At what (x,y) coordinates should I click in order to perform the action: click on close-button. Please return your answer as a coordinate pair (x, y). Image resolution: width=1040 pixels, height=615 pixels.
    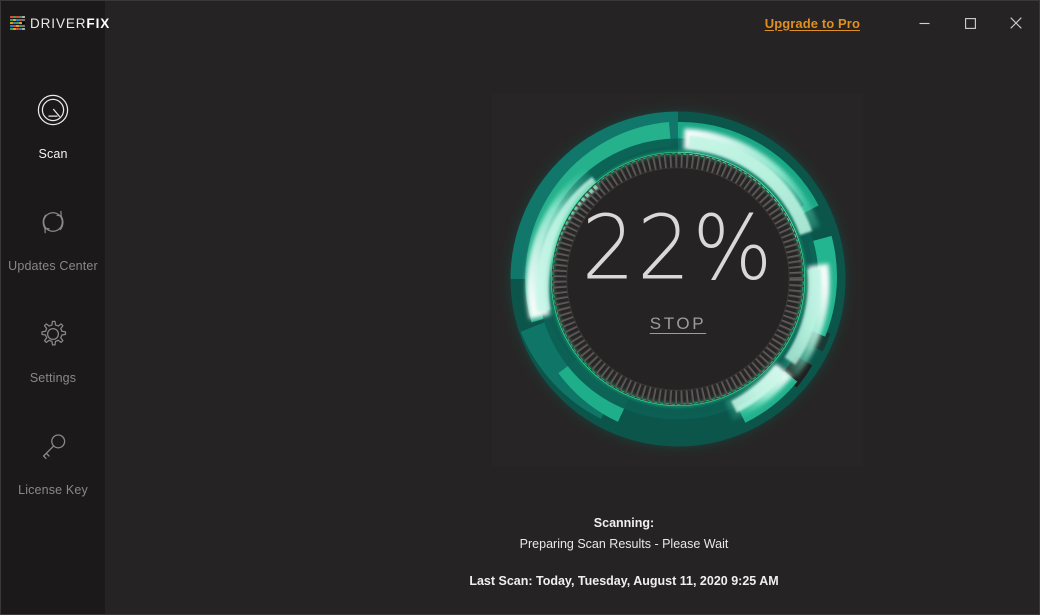
    Looking at the image, I should click on (1016, 23).